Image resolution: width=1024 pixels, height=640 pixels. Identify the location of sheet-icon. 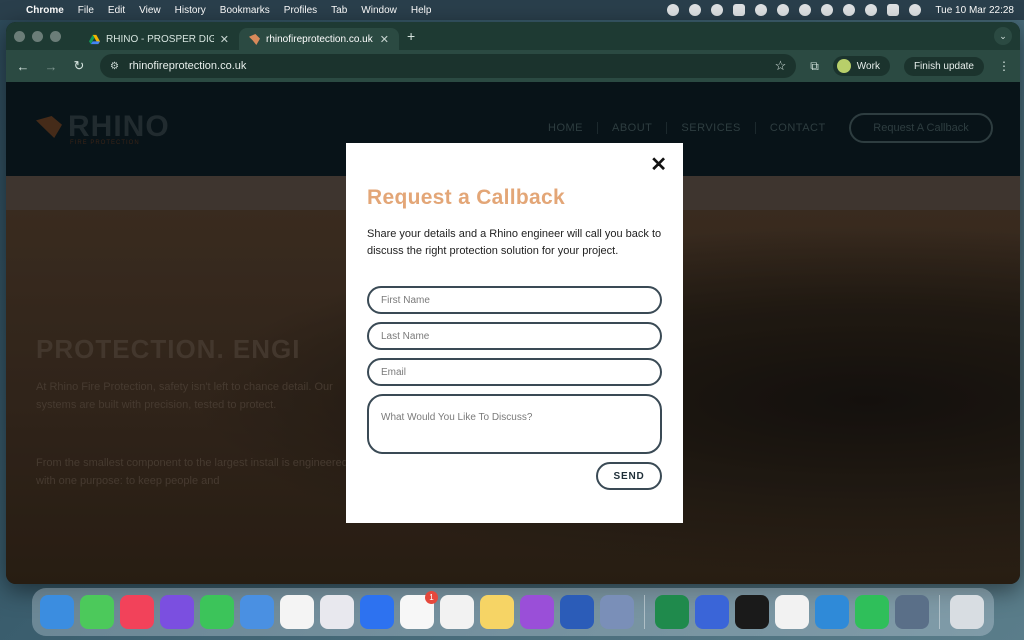
(792, 612).